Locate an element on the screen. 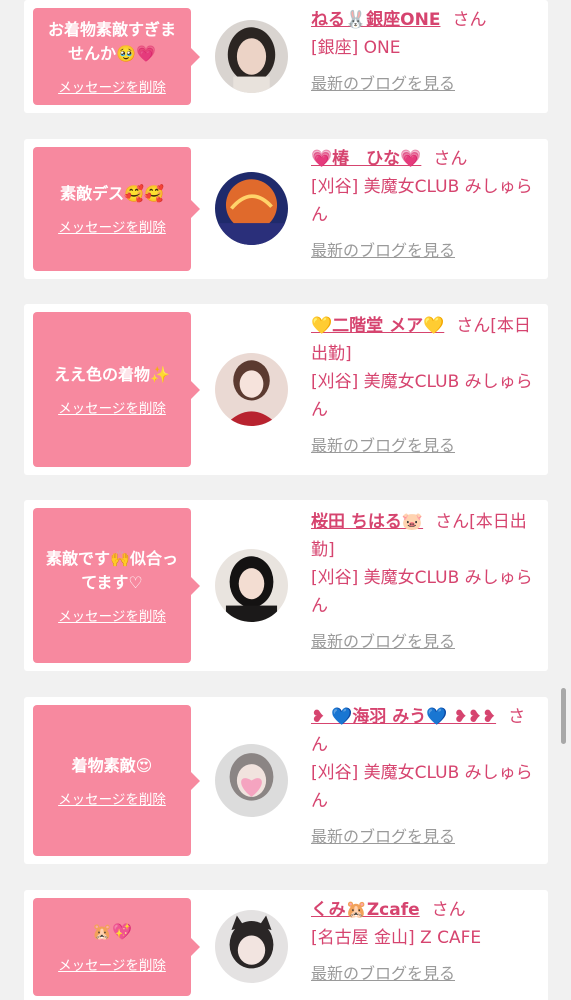  message-text: ええ色の着物✨ is located at coordinates (112, 374).